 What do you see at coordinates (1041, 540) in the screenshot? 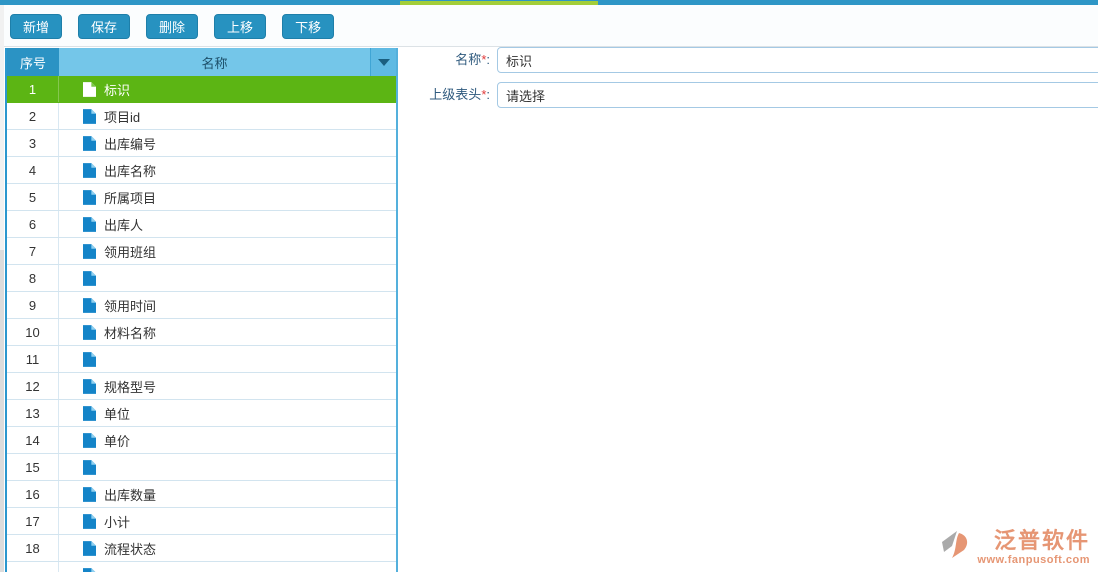
I see `vendor-name: 泛普软件` at bounding box center [1041, 540].